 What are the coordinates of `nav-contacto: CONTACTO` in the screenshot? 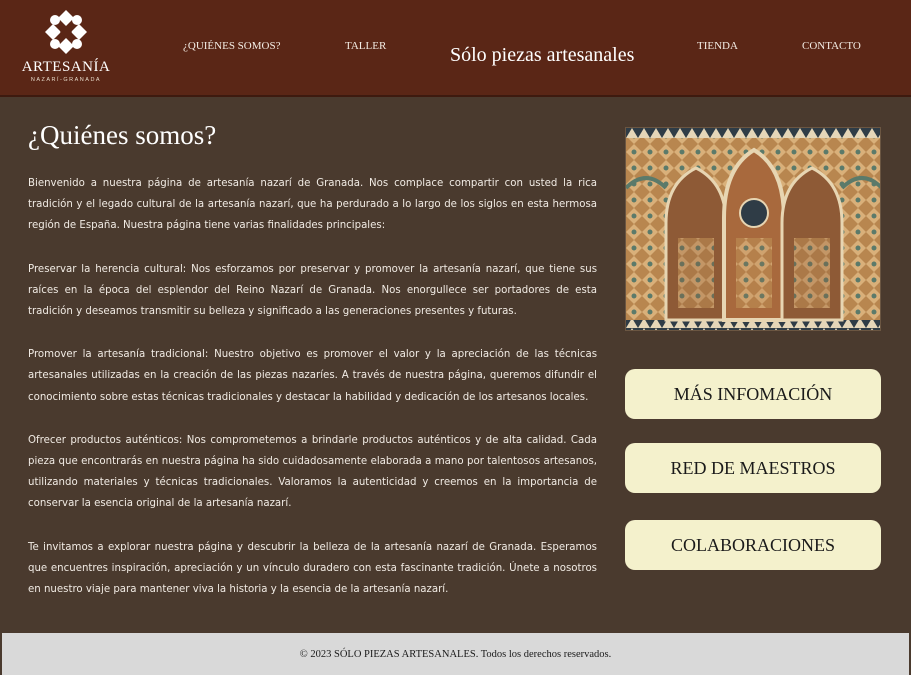 It's located at (831, 46).